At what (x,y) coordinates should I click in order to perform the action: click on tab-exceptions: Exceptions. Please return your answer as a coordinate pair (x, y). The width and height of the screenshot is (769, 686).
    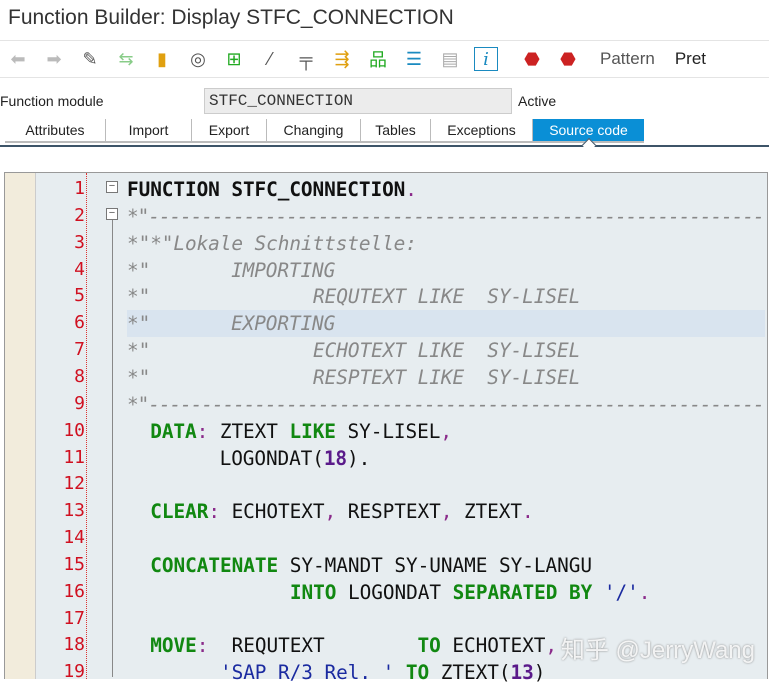
    Looking at the image, I should click on (482, 130).